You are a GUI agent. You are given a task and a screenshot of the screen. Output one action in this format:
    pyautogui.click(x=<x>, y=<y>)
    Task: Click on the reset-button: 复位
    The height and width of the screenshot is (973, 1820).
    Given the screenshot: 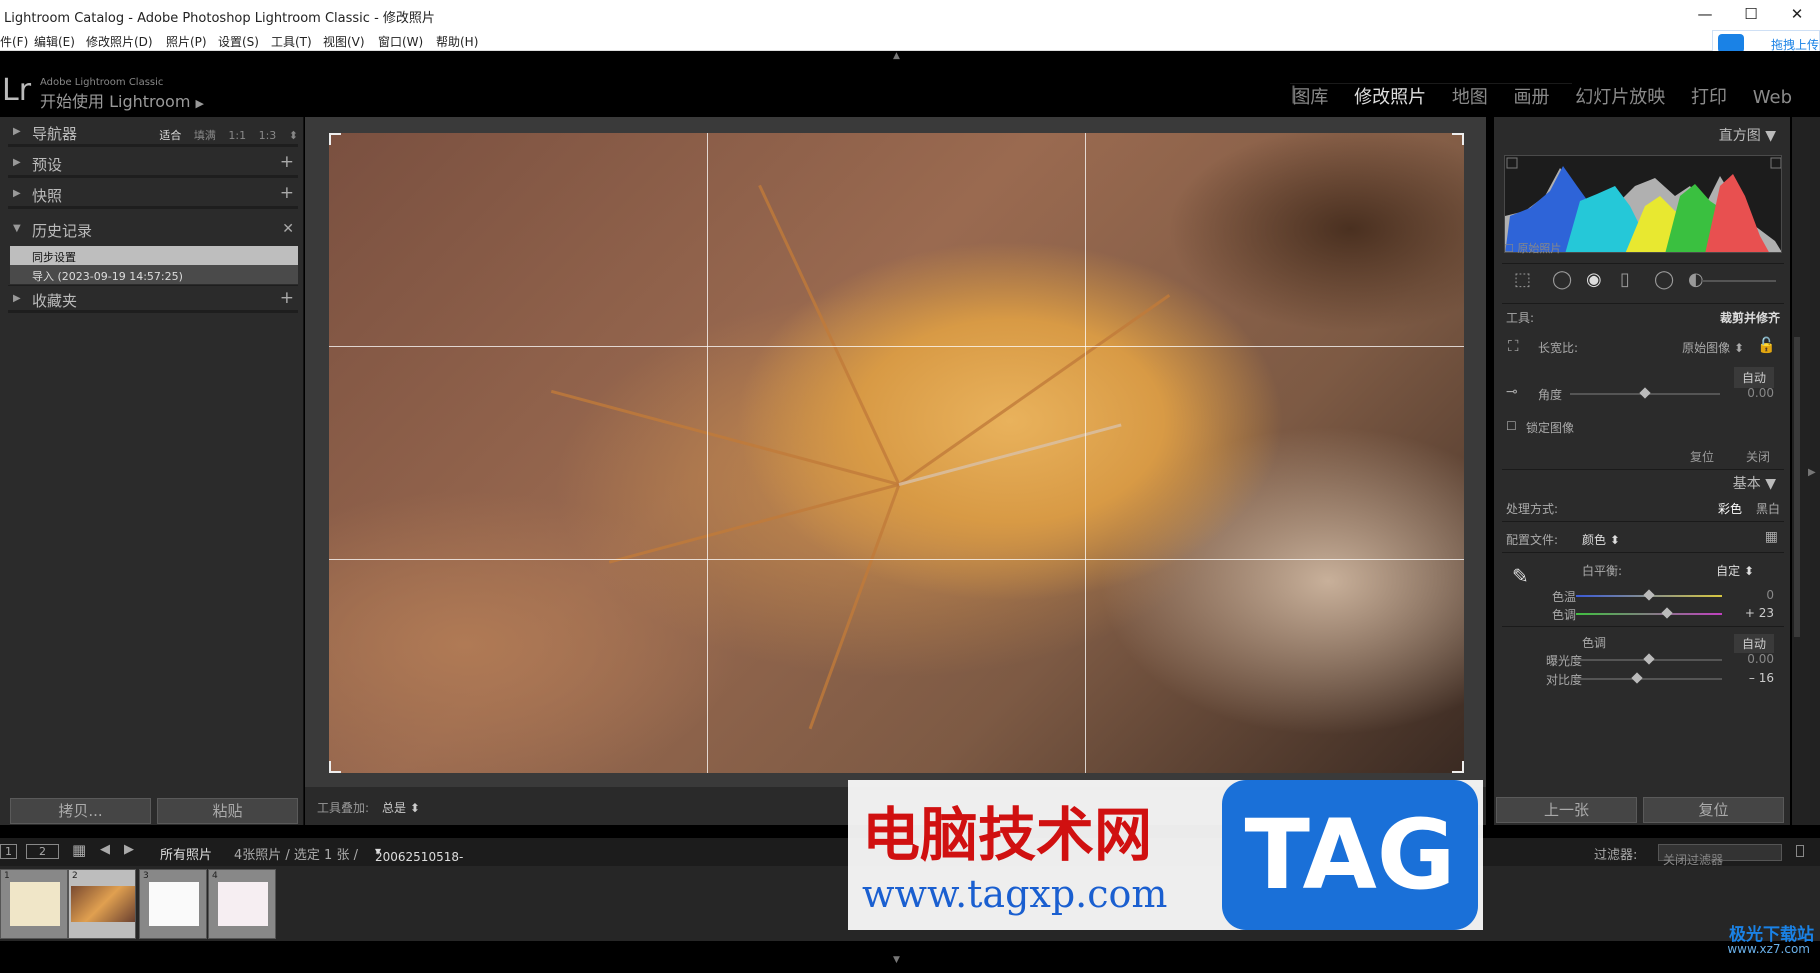 What is the action you would take?
    pyautogui.click(x=1713, y=810)
    